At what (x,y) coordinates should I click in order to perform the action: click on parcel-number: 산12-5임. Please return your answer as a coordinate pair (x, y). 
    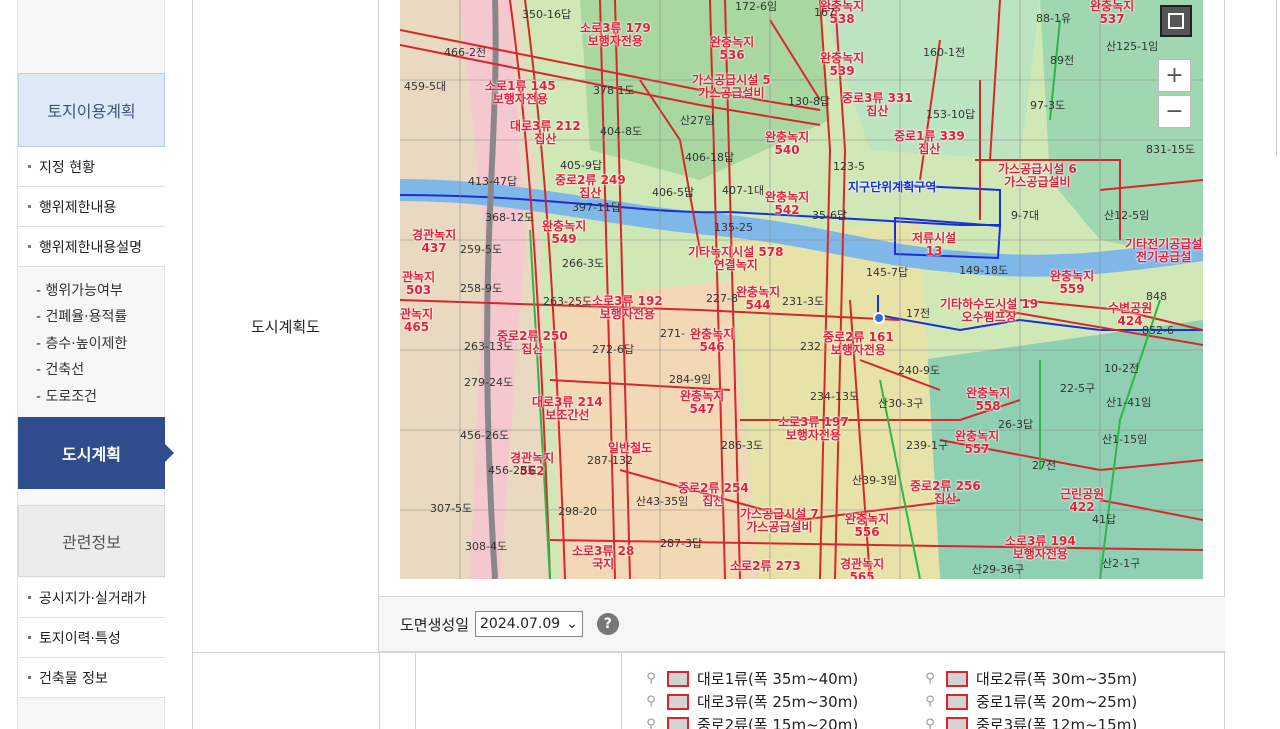
    Looking at the image, I should click on (1127, 215).